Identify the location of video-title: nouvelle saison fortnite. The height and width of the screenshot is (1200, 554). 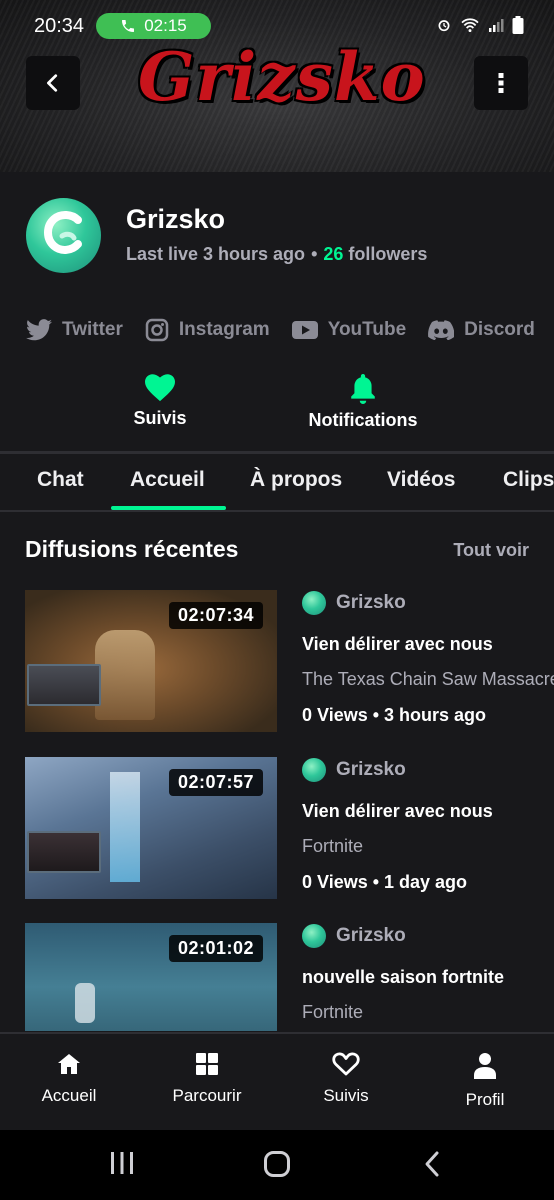
(403, 977).